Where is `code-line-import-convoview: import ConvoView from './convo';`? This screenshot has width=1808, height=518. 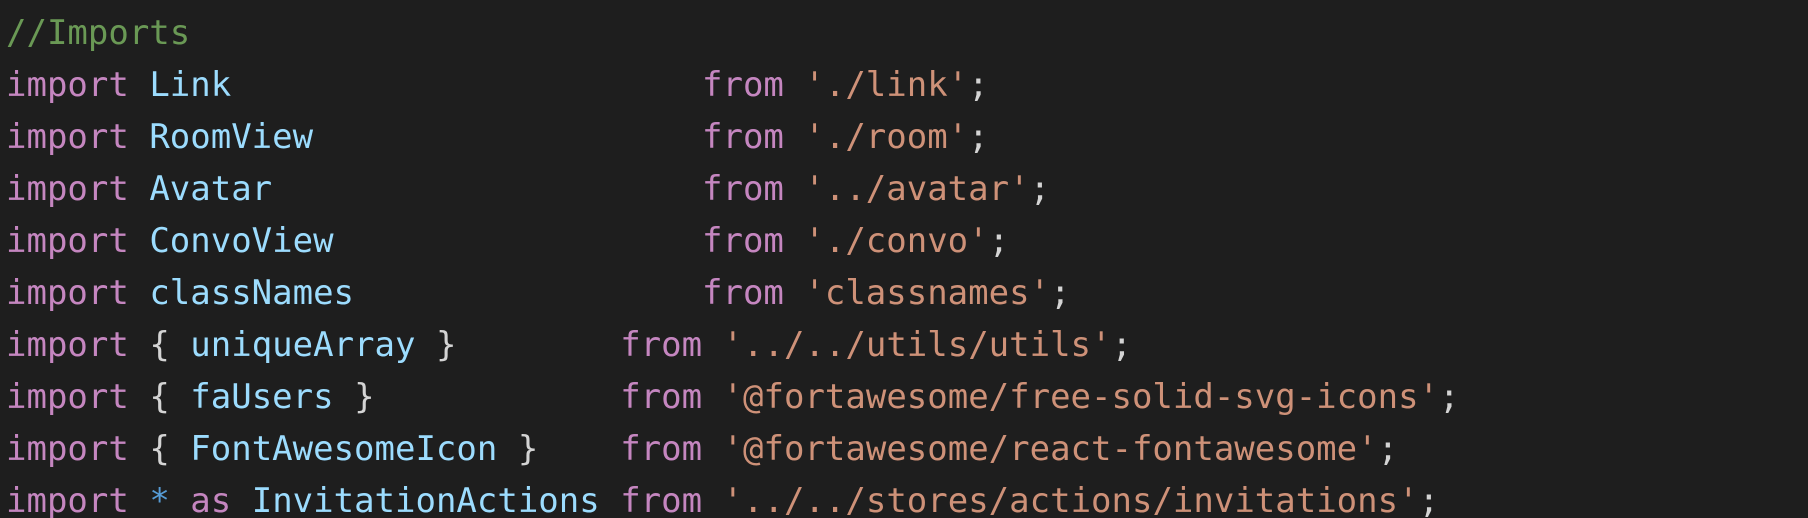
code-line-import-convoview: import ConvoView from './convo'; is located at coordinates (907, 241).